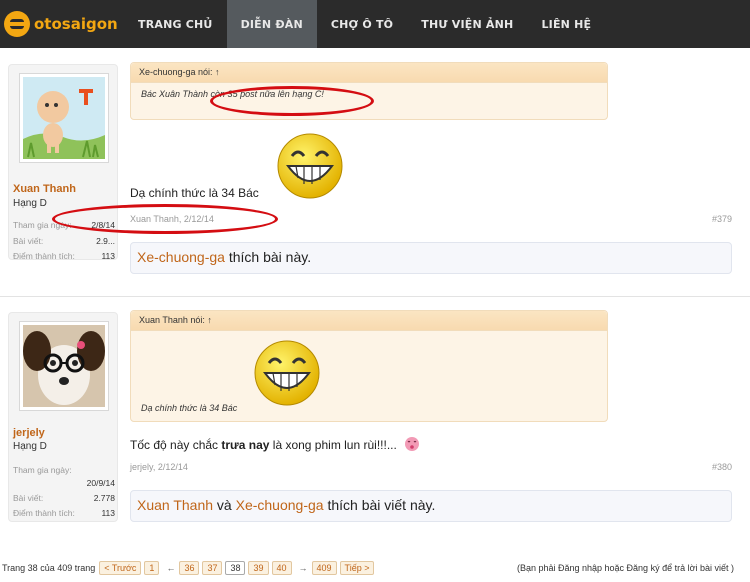  What do you see at coordinates (212, 568) in the screenshot?
I see `page-link: 37` at bounding box center [212, 568].